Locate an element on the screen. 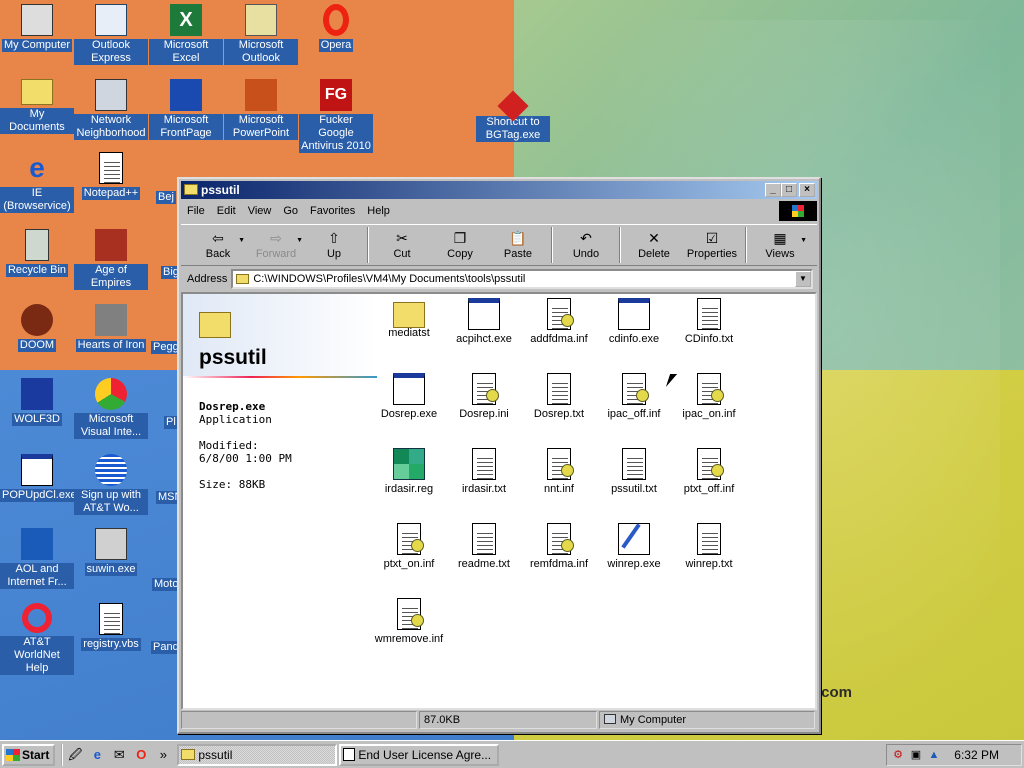  file-item: wmremove.inf is located at coordinates (409, 622).